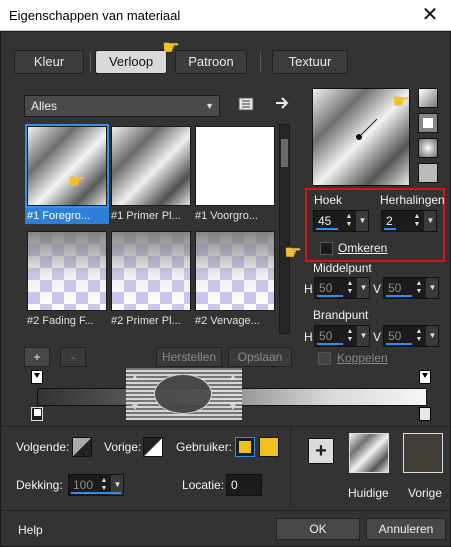  Describe the element at coordinates (423, 453) in the screenshot. I see `previous-material-swatch` at that location.